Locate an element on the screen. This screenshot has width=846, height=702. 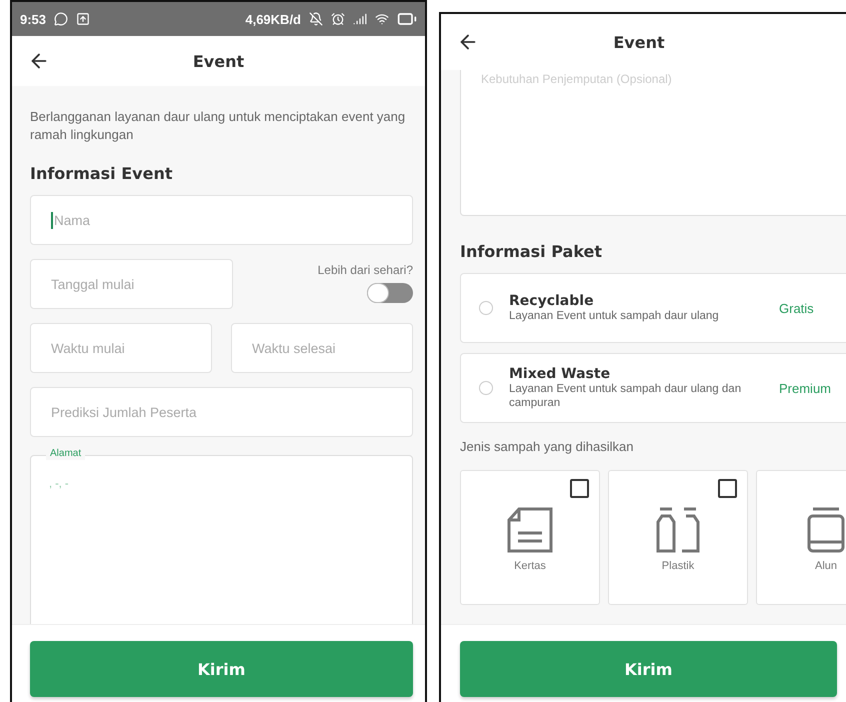
waste-tile: Alun is located at coordinates (801, 537).